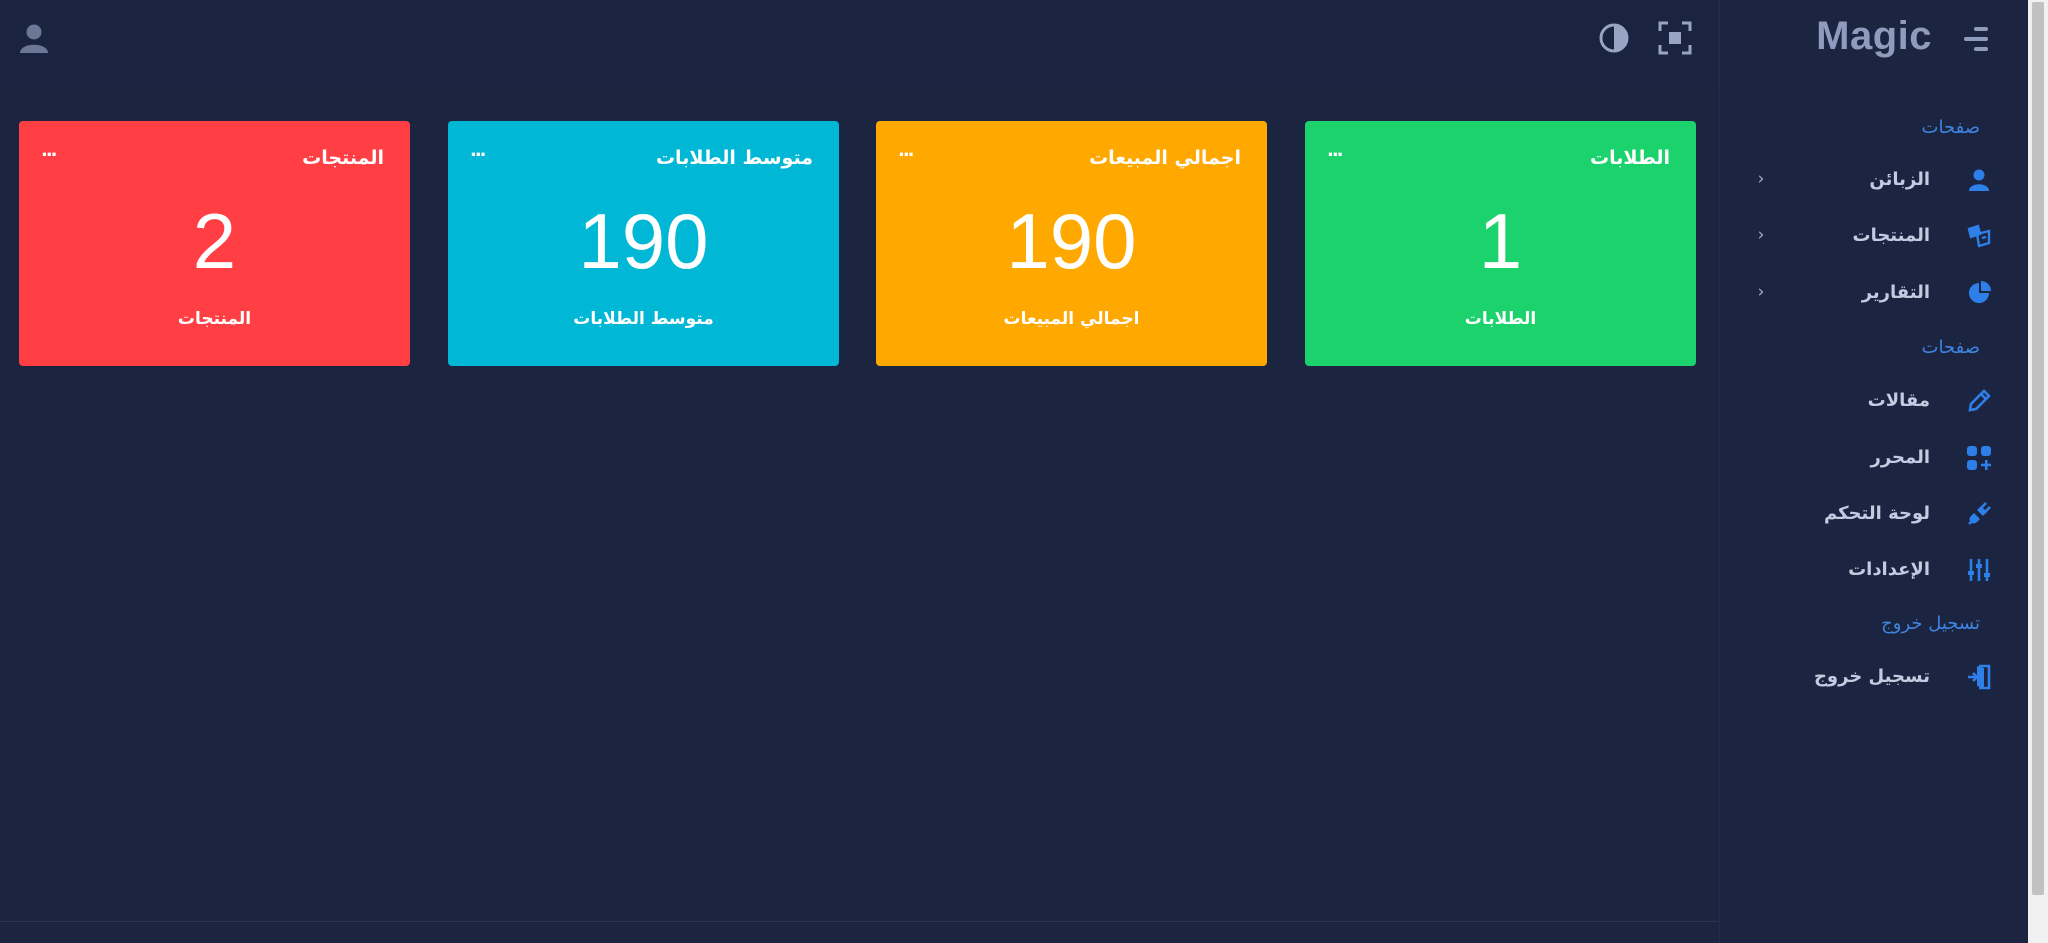 The image size is (2048, 943). I want to click on sidebar-item-products: المنتجات ›, so click(1873, 236).